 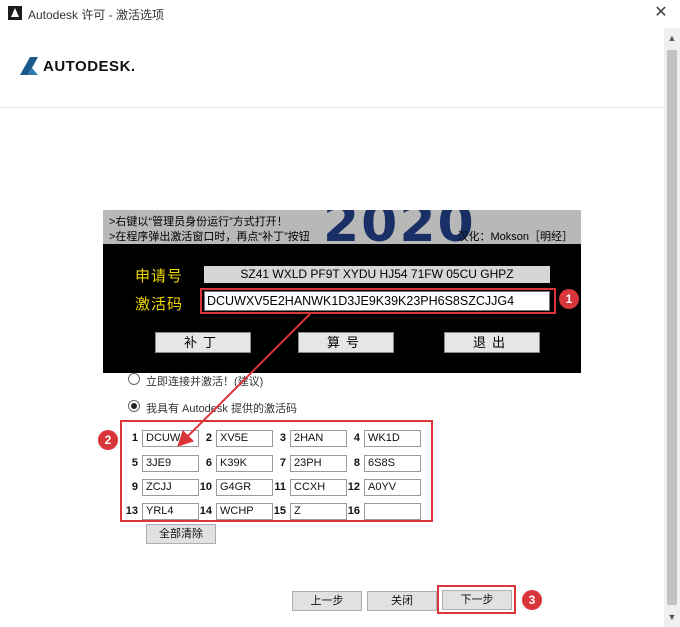 I want to click on code-cell-number: 15, so click(x=279, y=511).